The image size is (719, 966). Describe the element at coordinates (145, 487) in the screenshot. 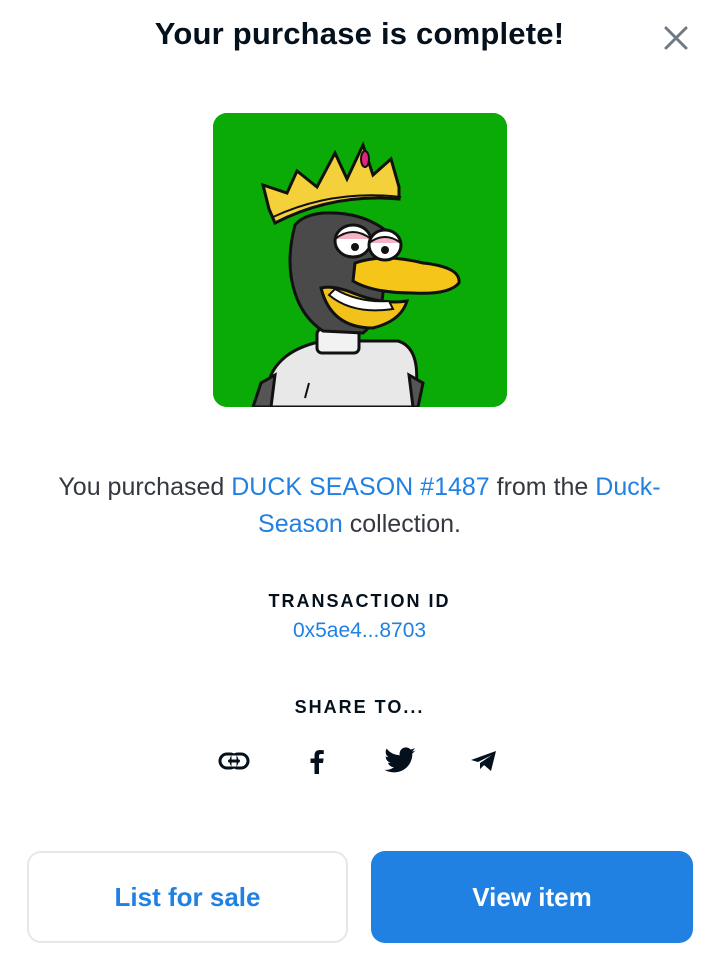

I see `purchase-prefix: You purchased` at that location.